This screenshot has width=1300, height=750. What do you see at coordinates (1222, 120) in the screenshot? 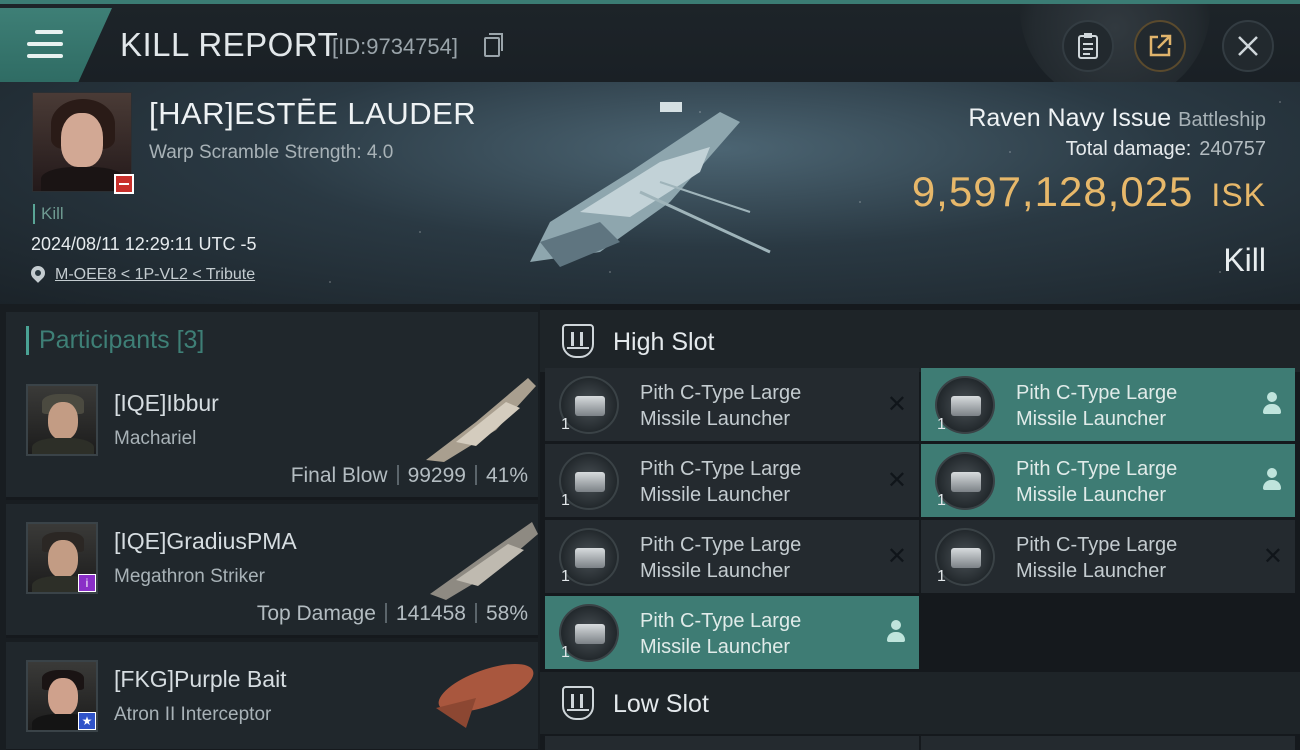
I see `ship-class: Battleship` at bounding box center [1222, 120].